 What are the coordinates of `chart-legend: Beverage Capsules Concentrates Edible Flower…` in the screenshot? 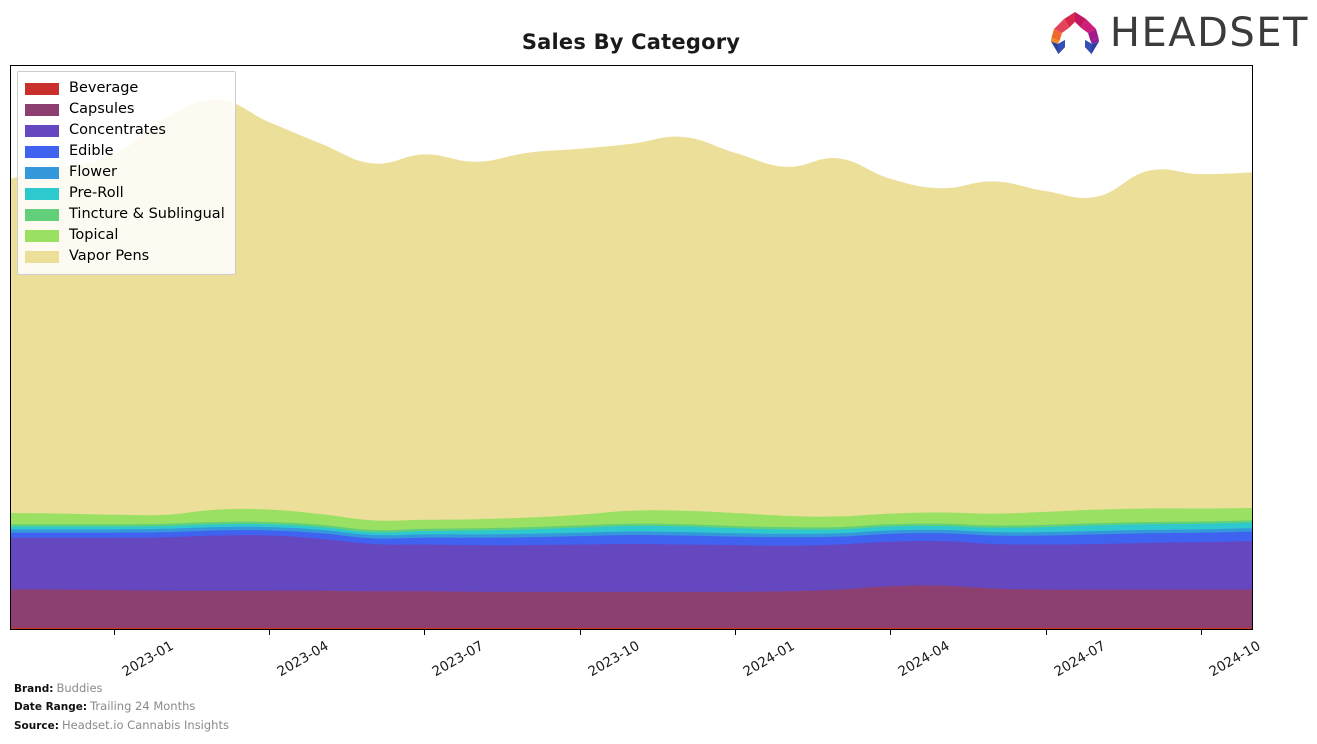 It's located at (126, 173).